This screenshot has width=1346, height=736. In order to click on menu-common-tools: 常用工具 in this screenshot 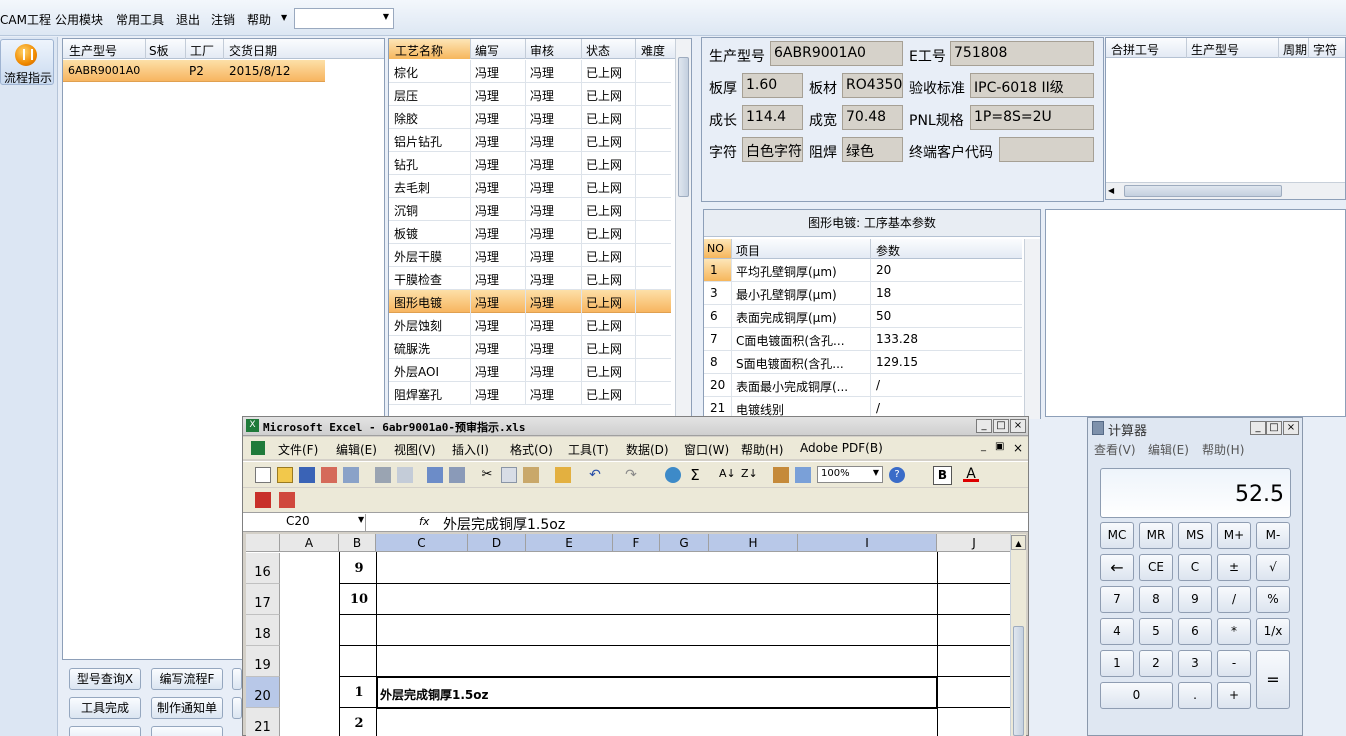, I will do `click(140, 19)`.